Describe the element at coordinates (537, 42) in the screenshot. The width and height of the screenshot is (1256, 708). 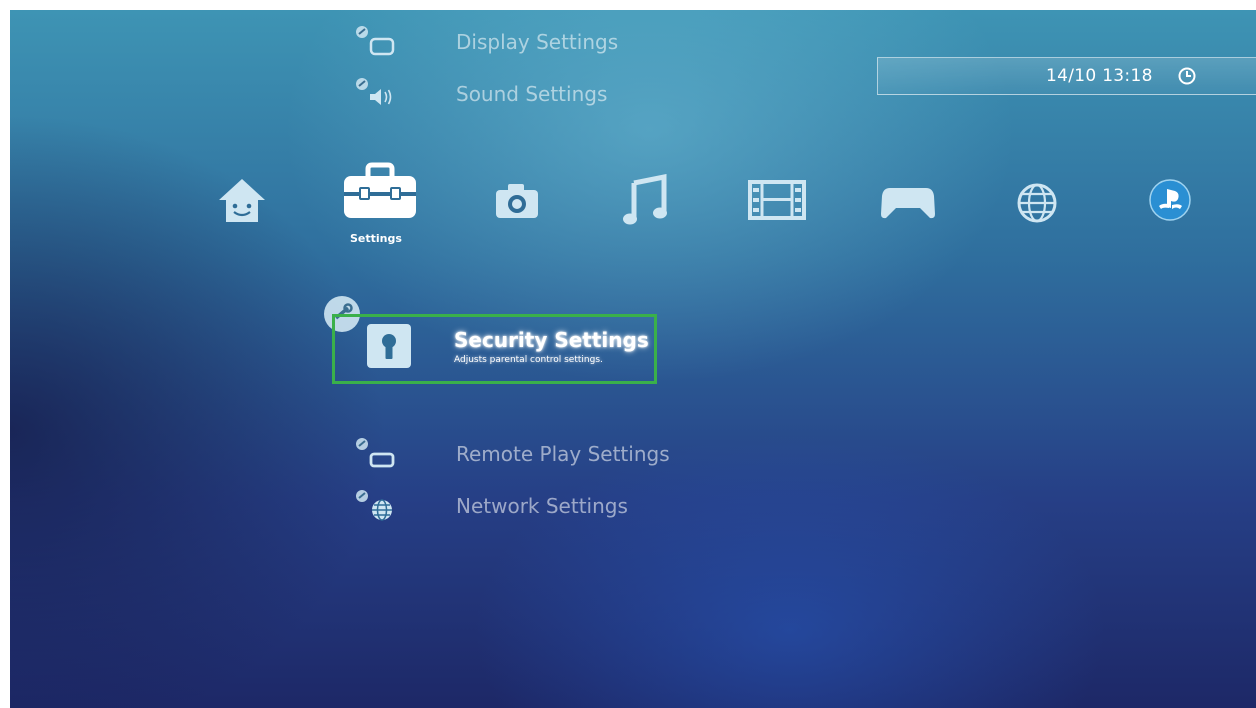
I see `menu-item-label: Display Settings` at that location.